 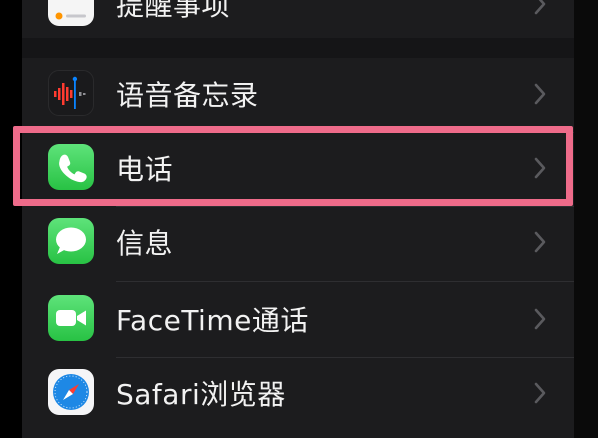 I want to click on left-edge, so click(x=11, y=219).